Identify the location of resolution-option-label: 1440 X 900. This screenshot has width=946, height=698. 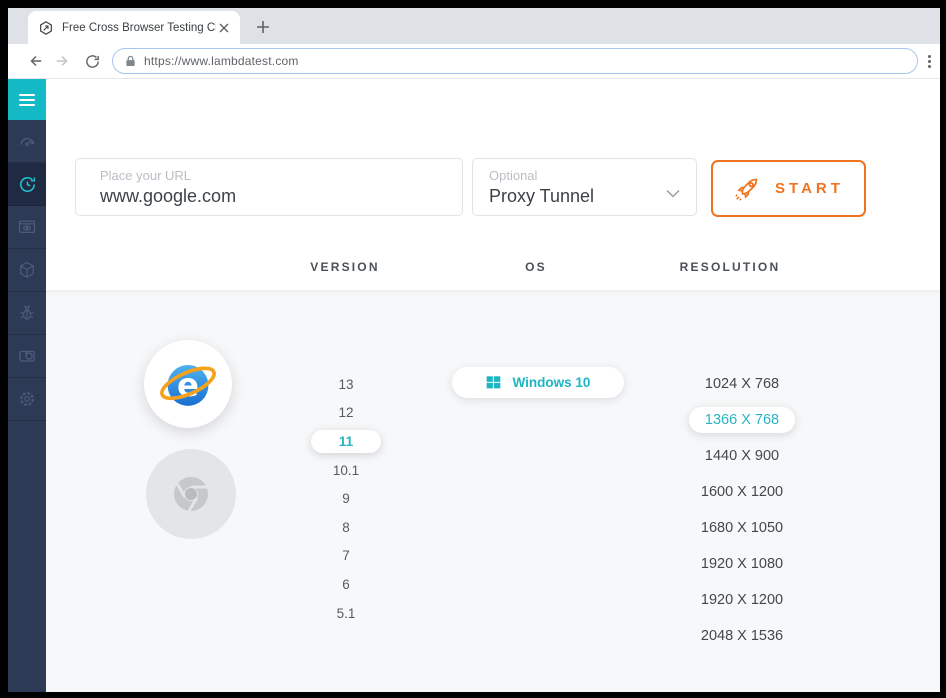
(742, 456).